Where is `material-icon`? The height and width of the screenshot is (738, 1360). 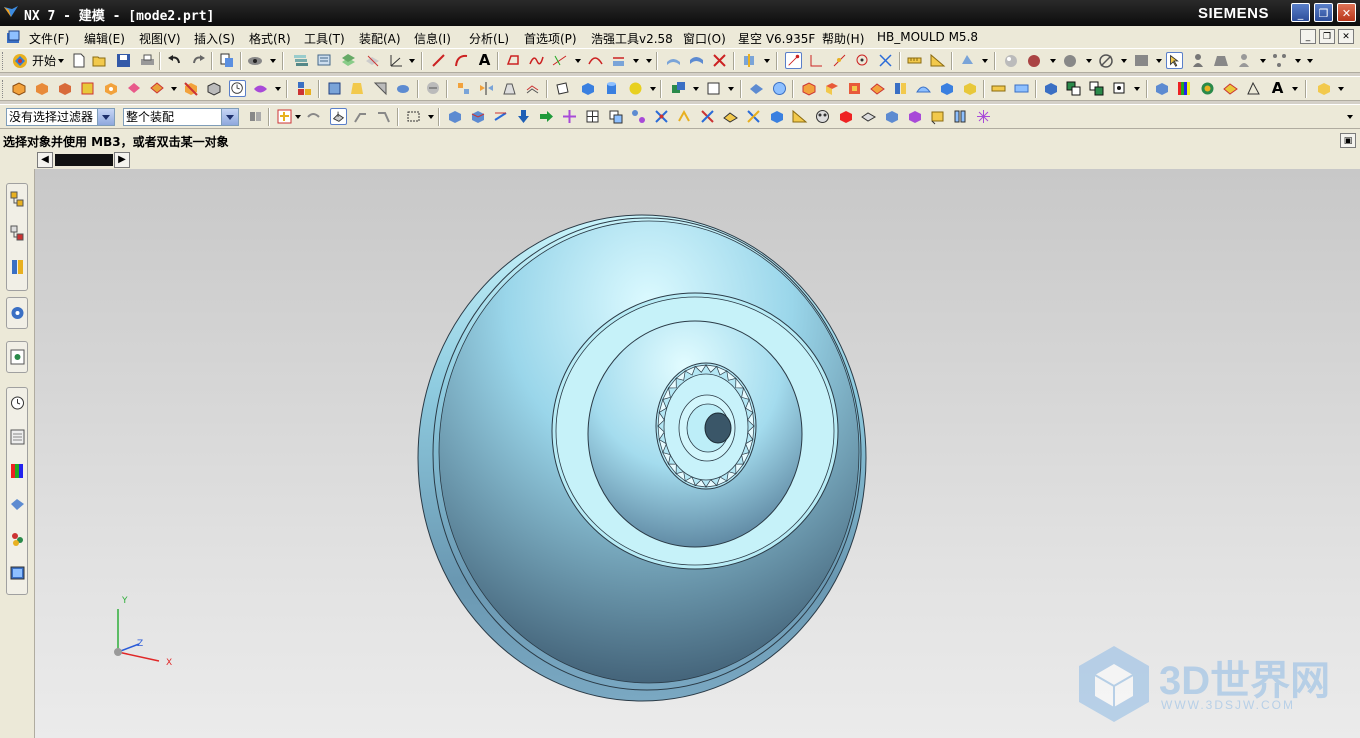
material-icon is located at coordinates (1207, 88).